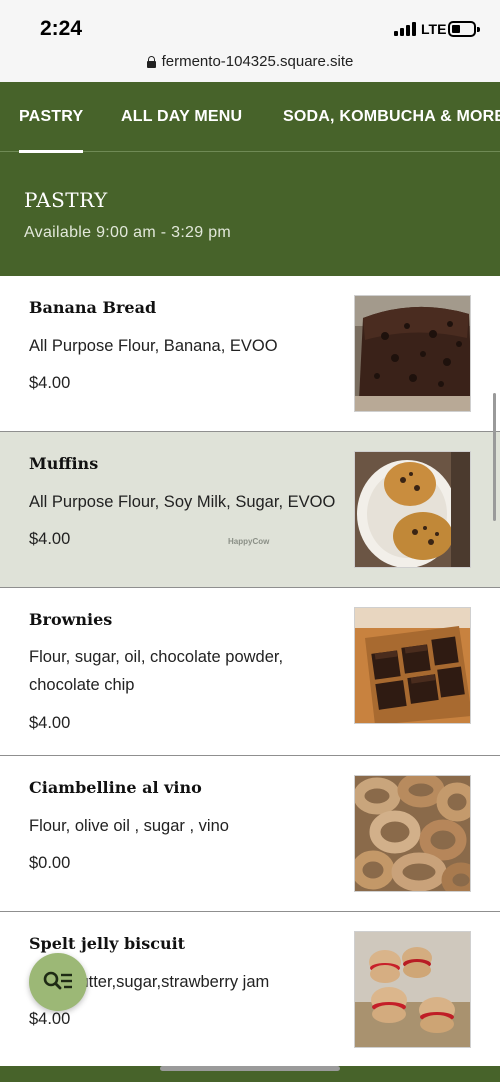 The height and width of the screenshot is (1082, 500). Describe the element at coordinates (115, 787) in the screenshot. I see `item-name: Ciambelline al vino` at that location.